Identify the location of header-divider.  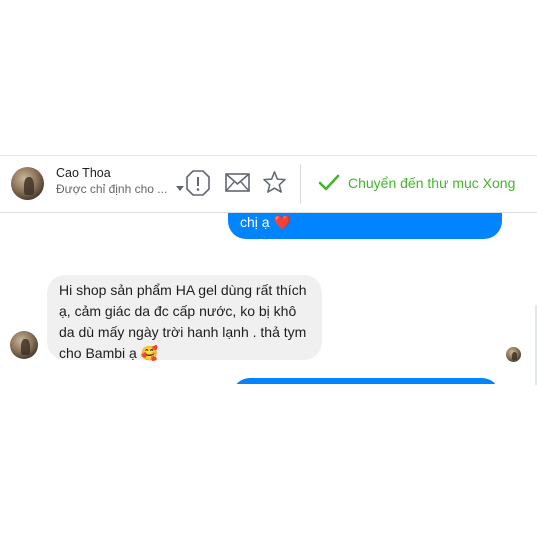
(300, 184).